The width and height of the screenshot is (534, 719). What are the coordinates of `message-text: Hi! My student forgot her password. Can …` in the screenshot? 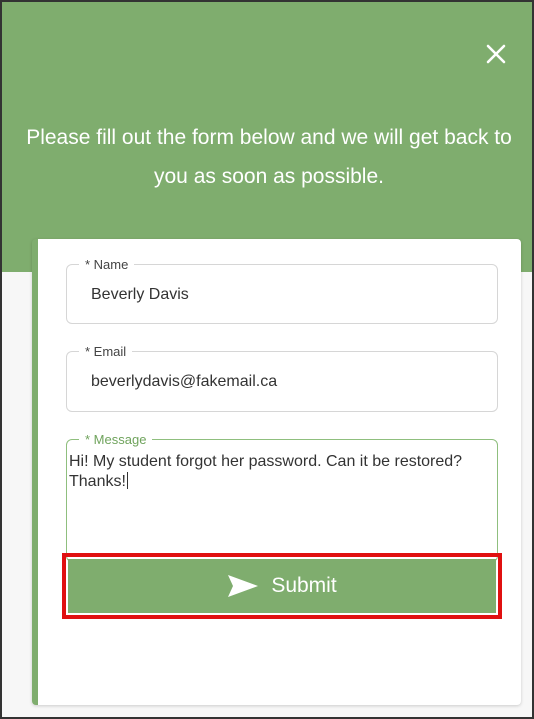 It's located at (266, 471).